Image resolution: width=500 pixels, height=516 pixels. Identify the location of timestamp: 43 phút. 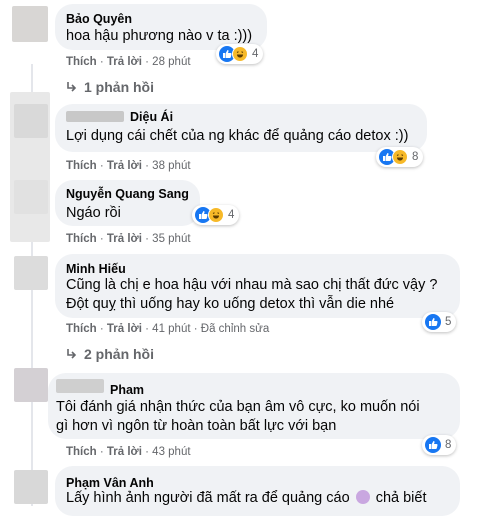
(171, 452).